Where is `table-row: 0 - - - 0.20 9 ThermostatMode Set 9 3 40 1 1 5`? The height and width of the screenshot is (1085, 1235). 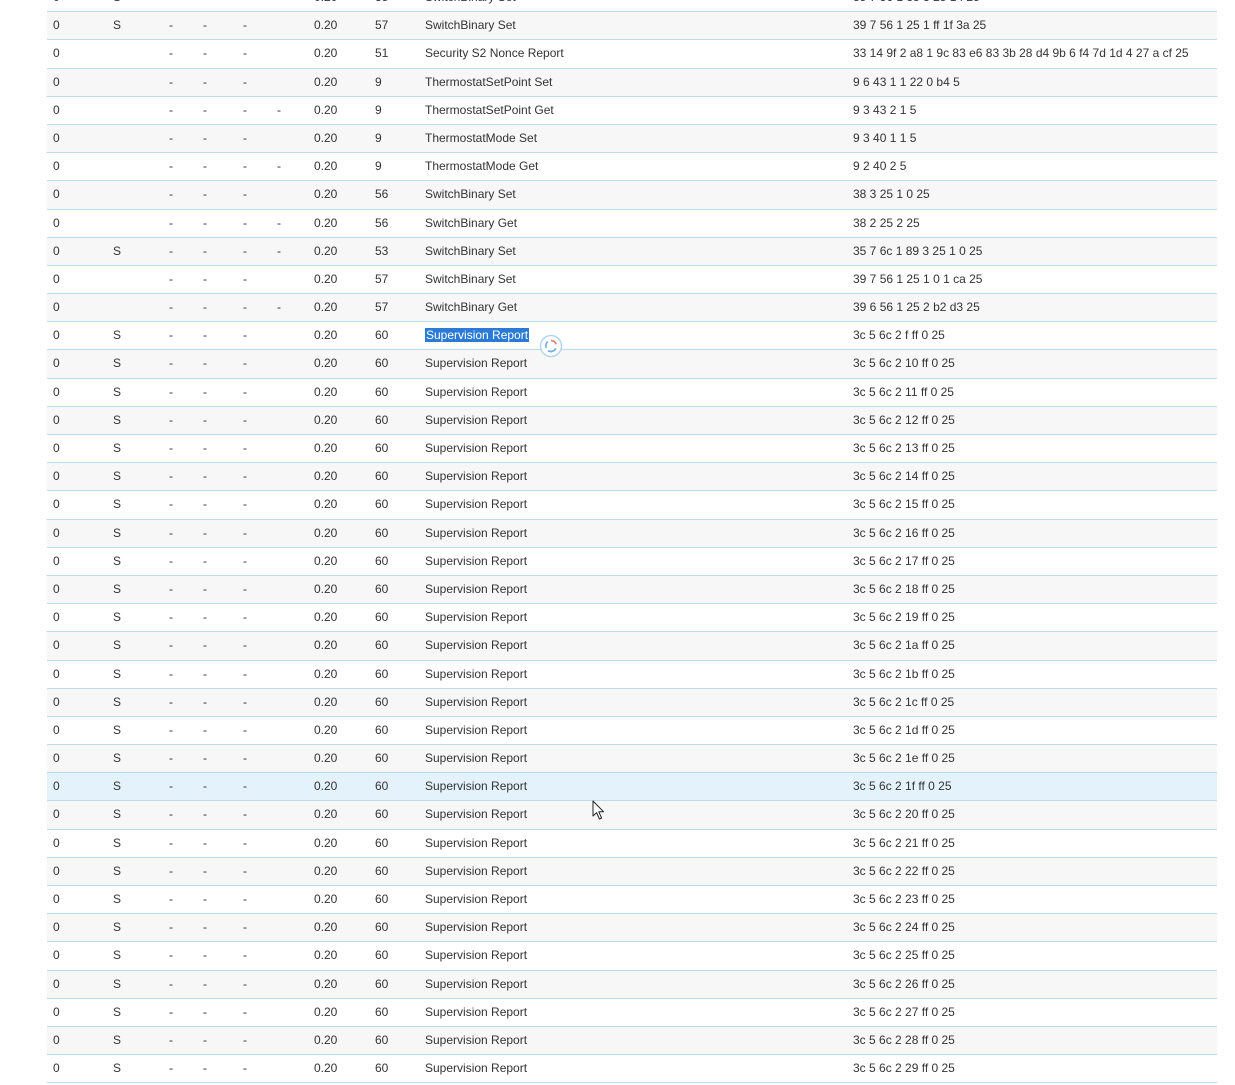 table-row: 0 - - - 0.20 9 ThermostatMode Set 9 3 40 1 1 5 is located at coordinates (632, 139).